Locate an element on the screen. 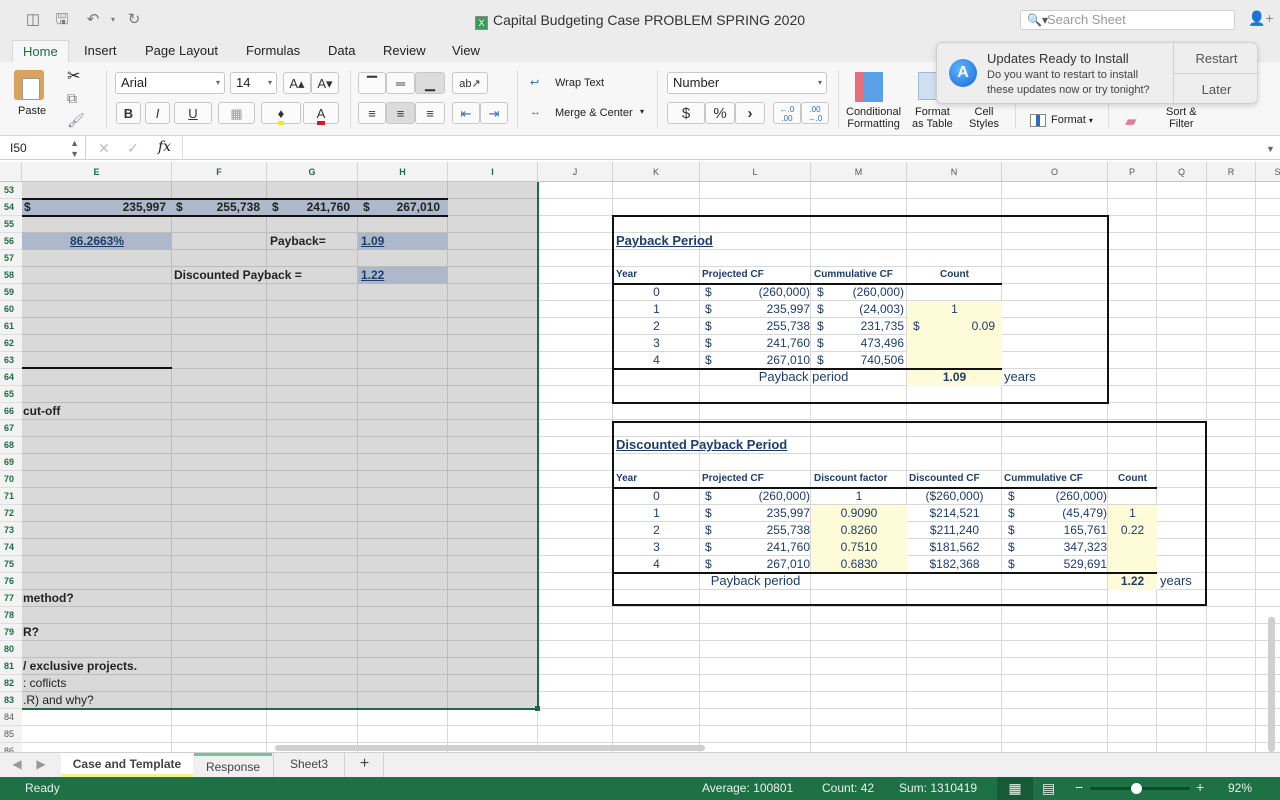 This screenshot has height=800, width=1280. tab-formulas: Formulas is located at coordinates (273, 51).